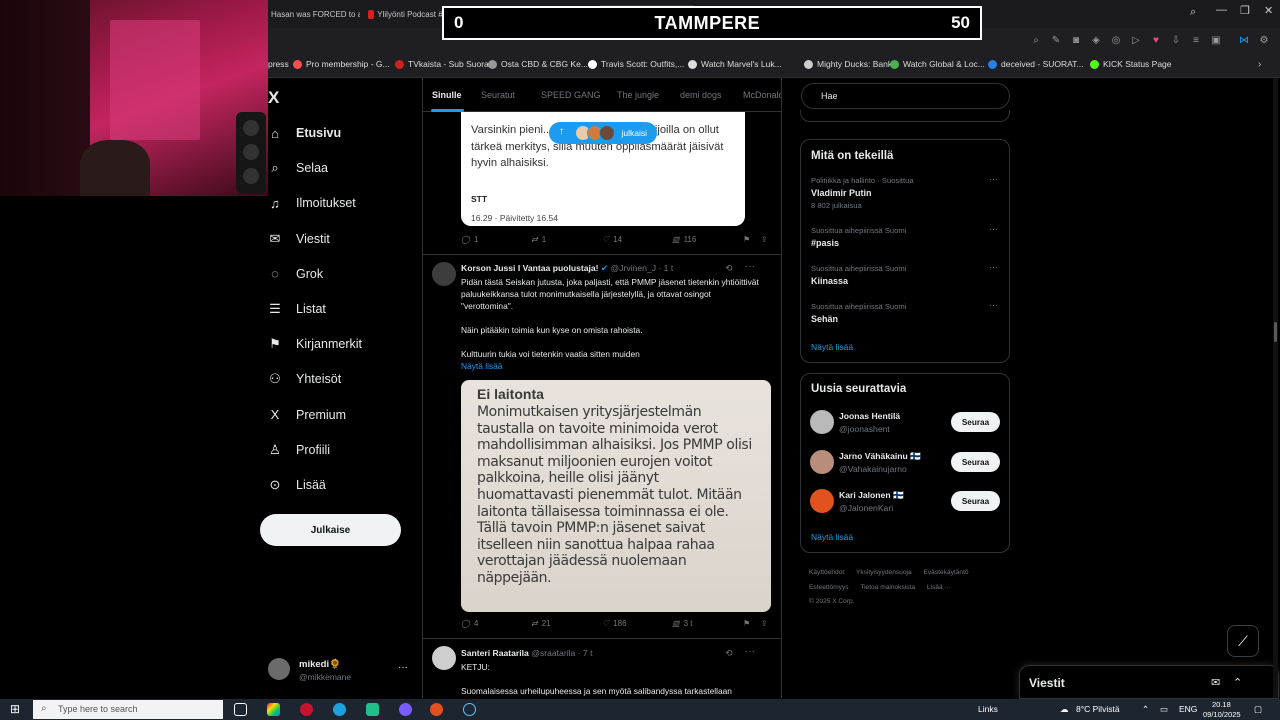  Describe the element at coordinates (1193, 12) in the screenshot. I see `browser-search-icon: ⌕` at that location.